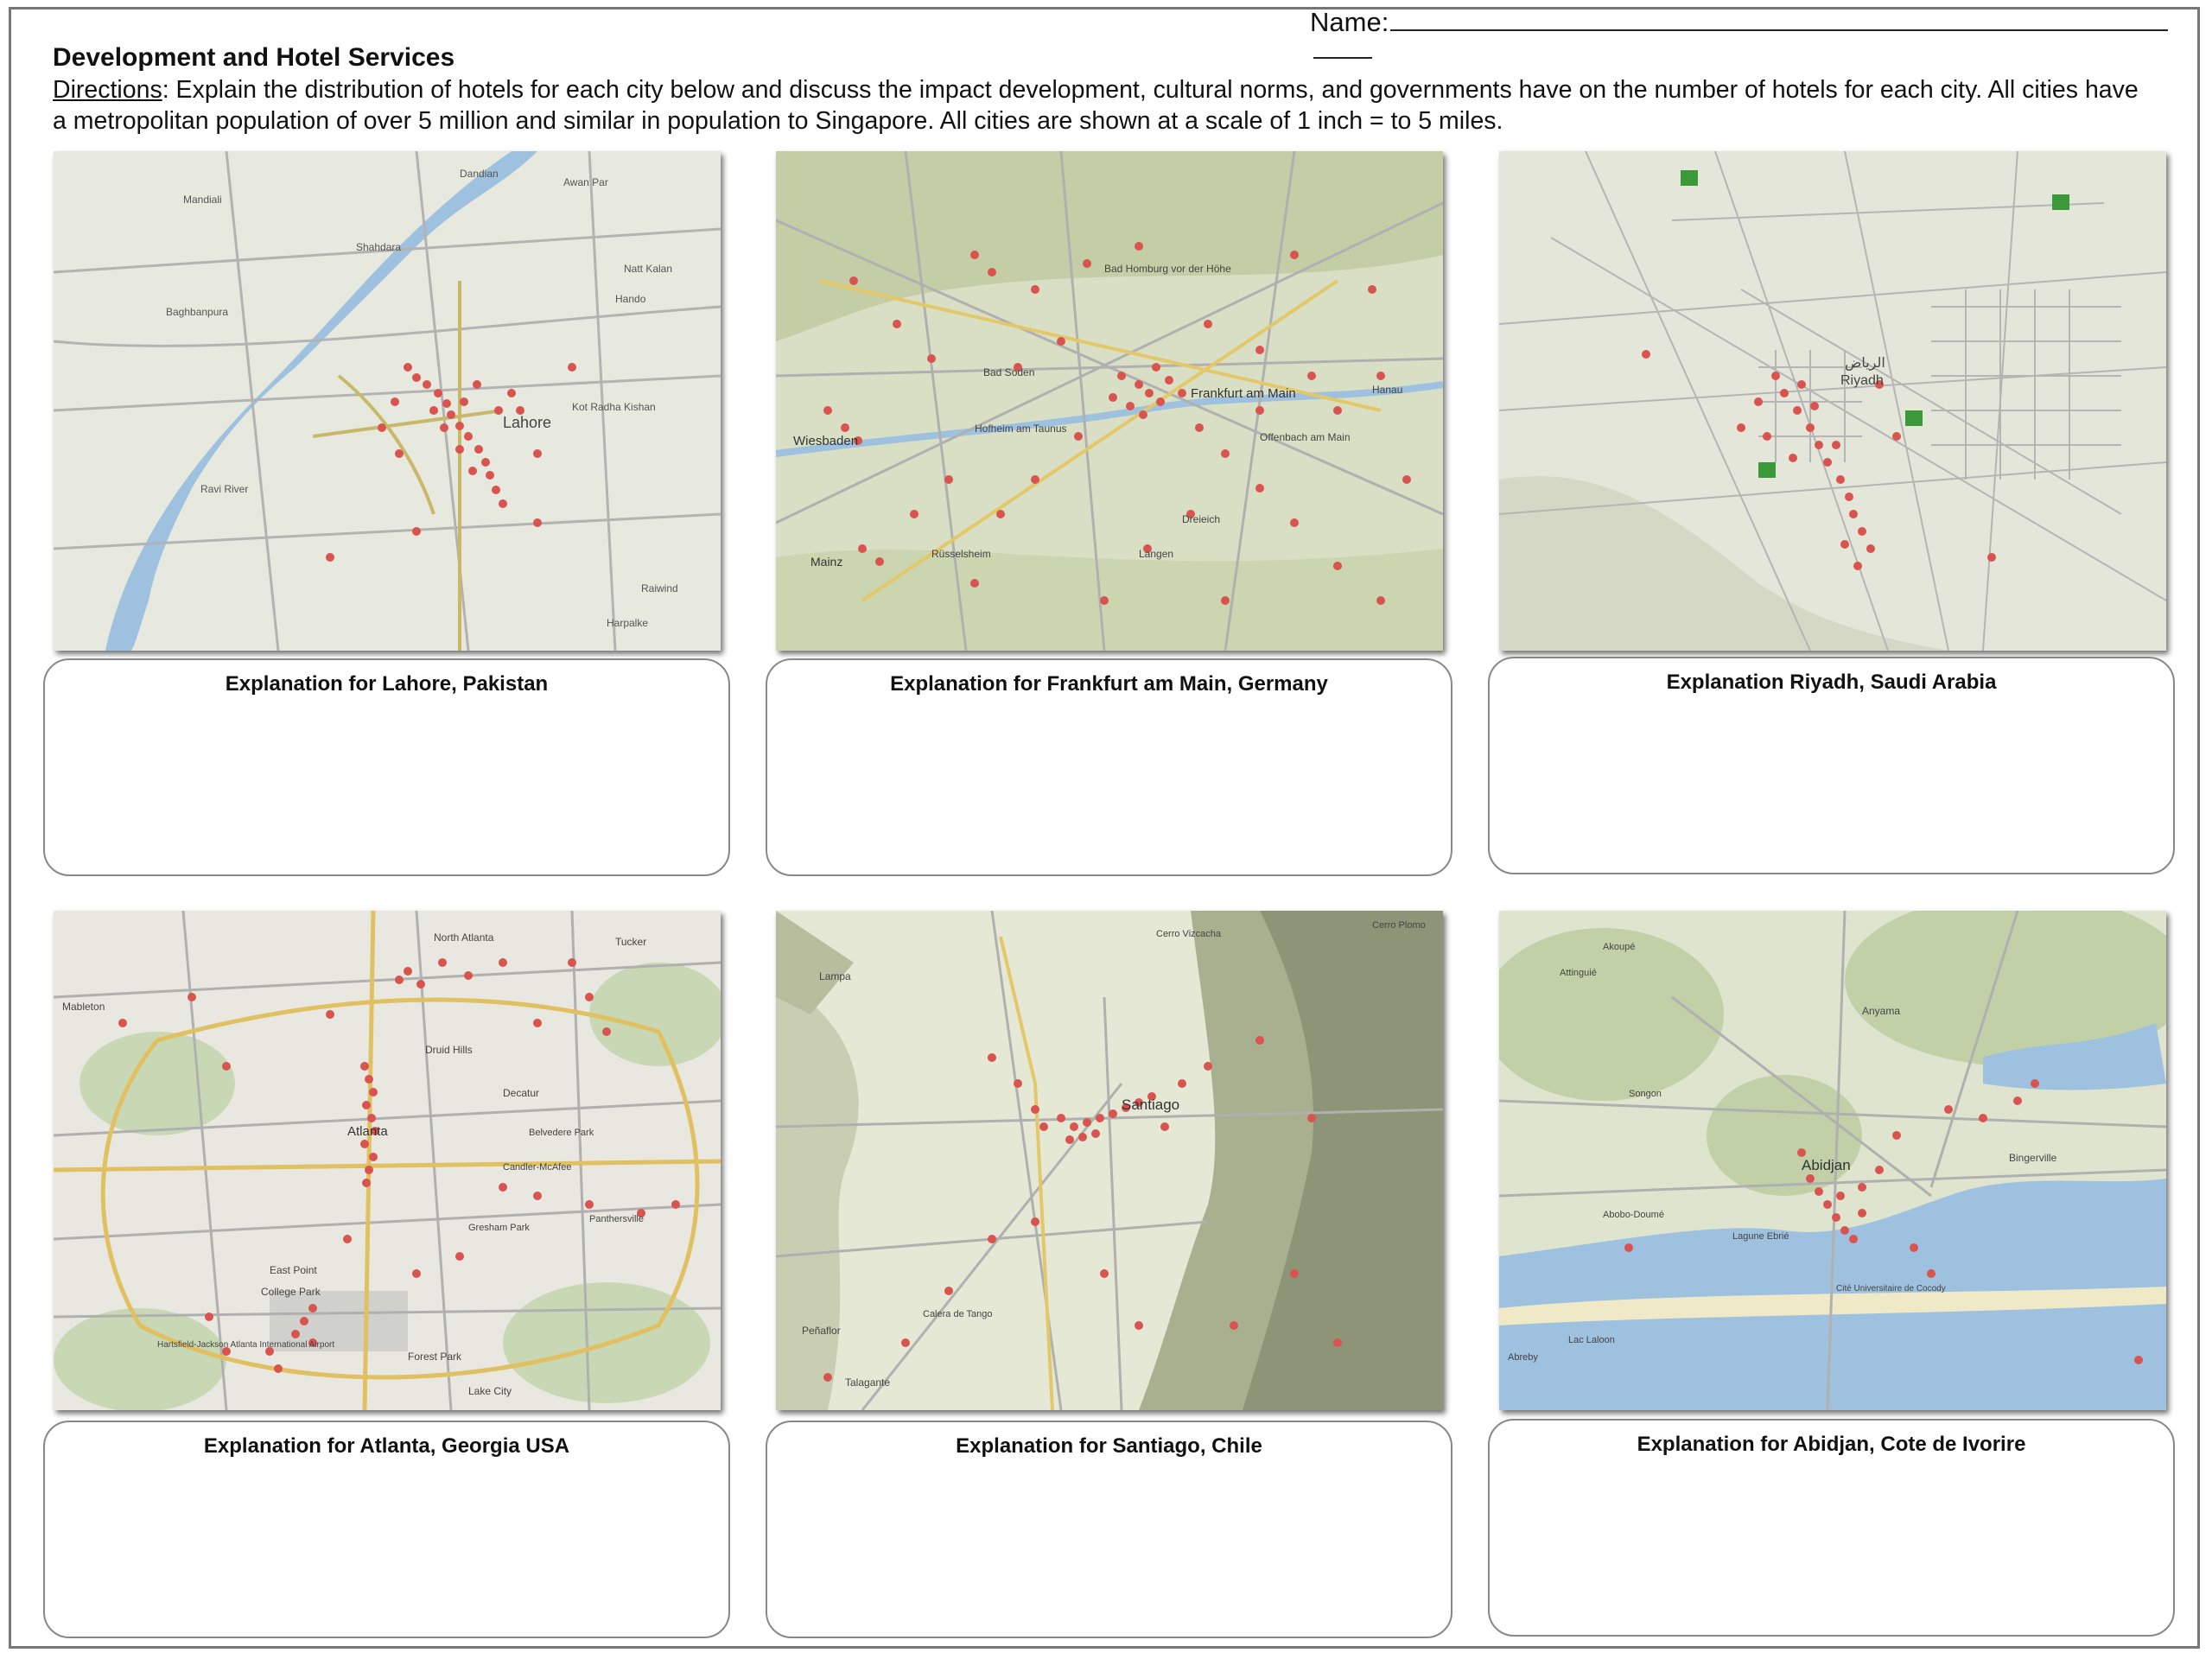 Image resolution: width=2212 pixels, height=1659 pixels. I want to click on map-label-talagante: Talagante, so click(867, 1382).